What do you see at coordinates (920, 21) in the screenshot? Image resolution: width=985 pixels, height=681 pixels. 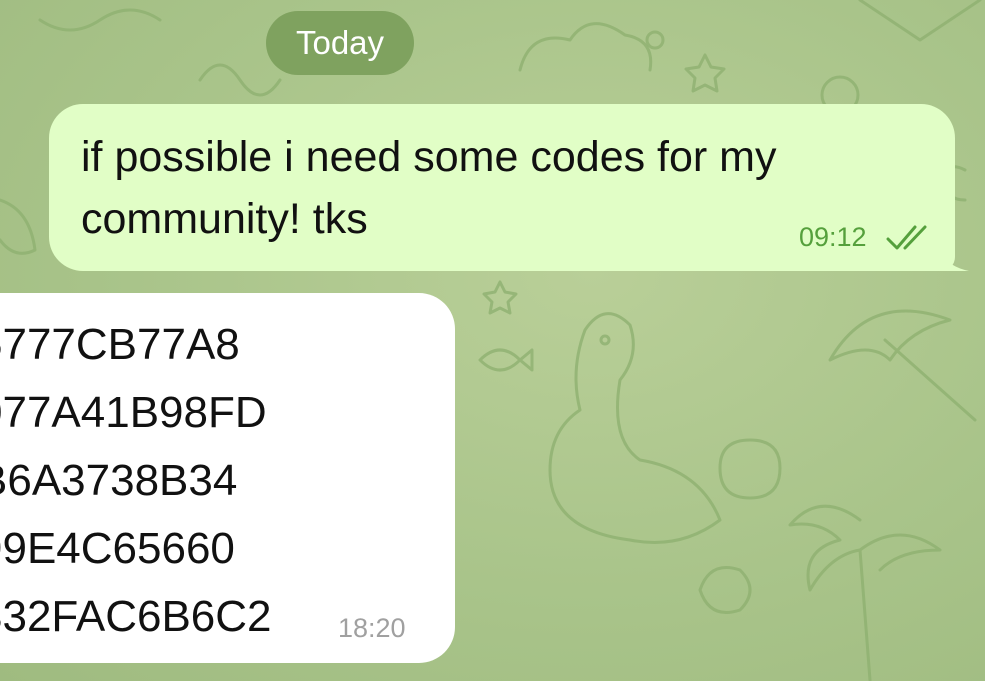 I see `cake-doodle` at bounding box center [920, 21].